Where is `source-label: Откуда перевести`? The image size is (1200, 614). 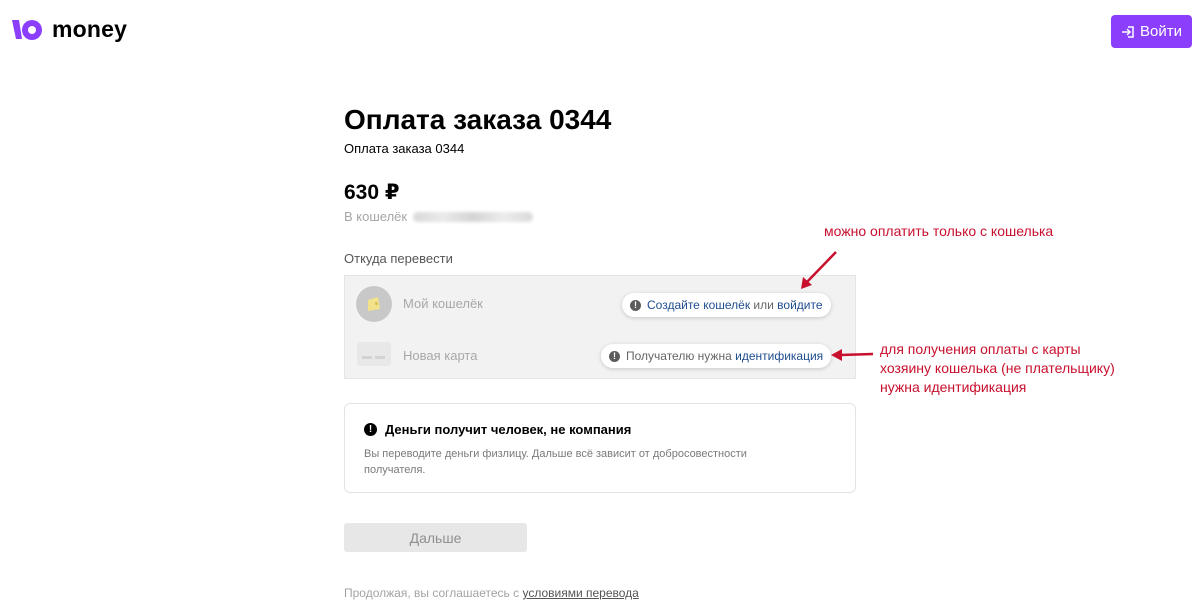 source-label: Откуда перевести is located at coordinates (398, 258).